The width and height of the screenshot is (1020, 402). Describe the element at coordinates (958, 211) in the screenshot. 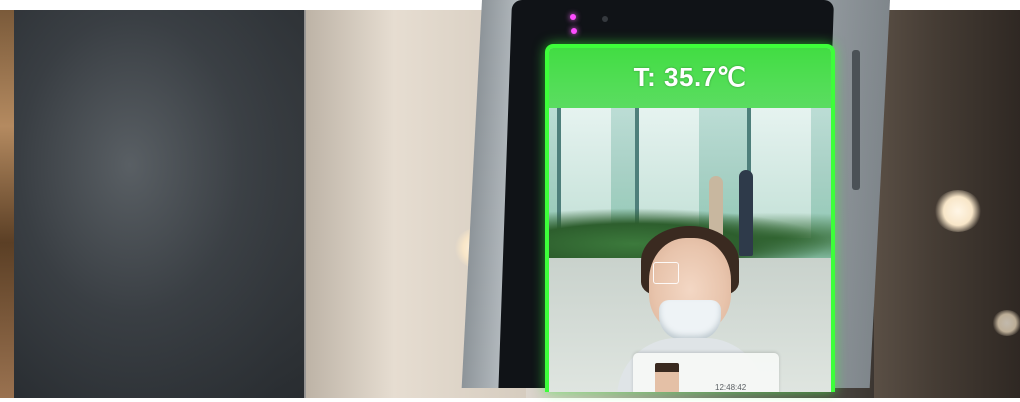

I see `bokeh-light-right` at that location.